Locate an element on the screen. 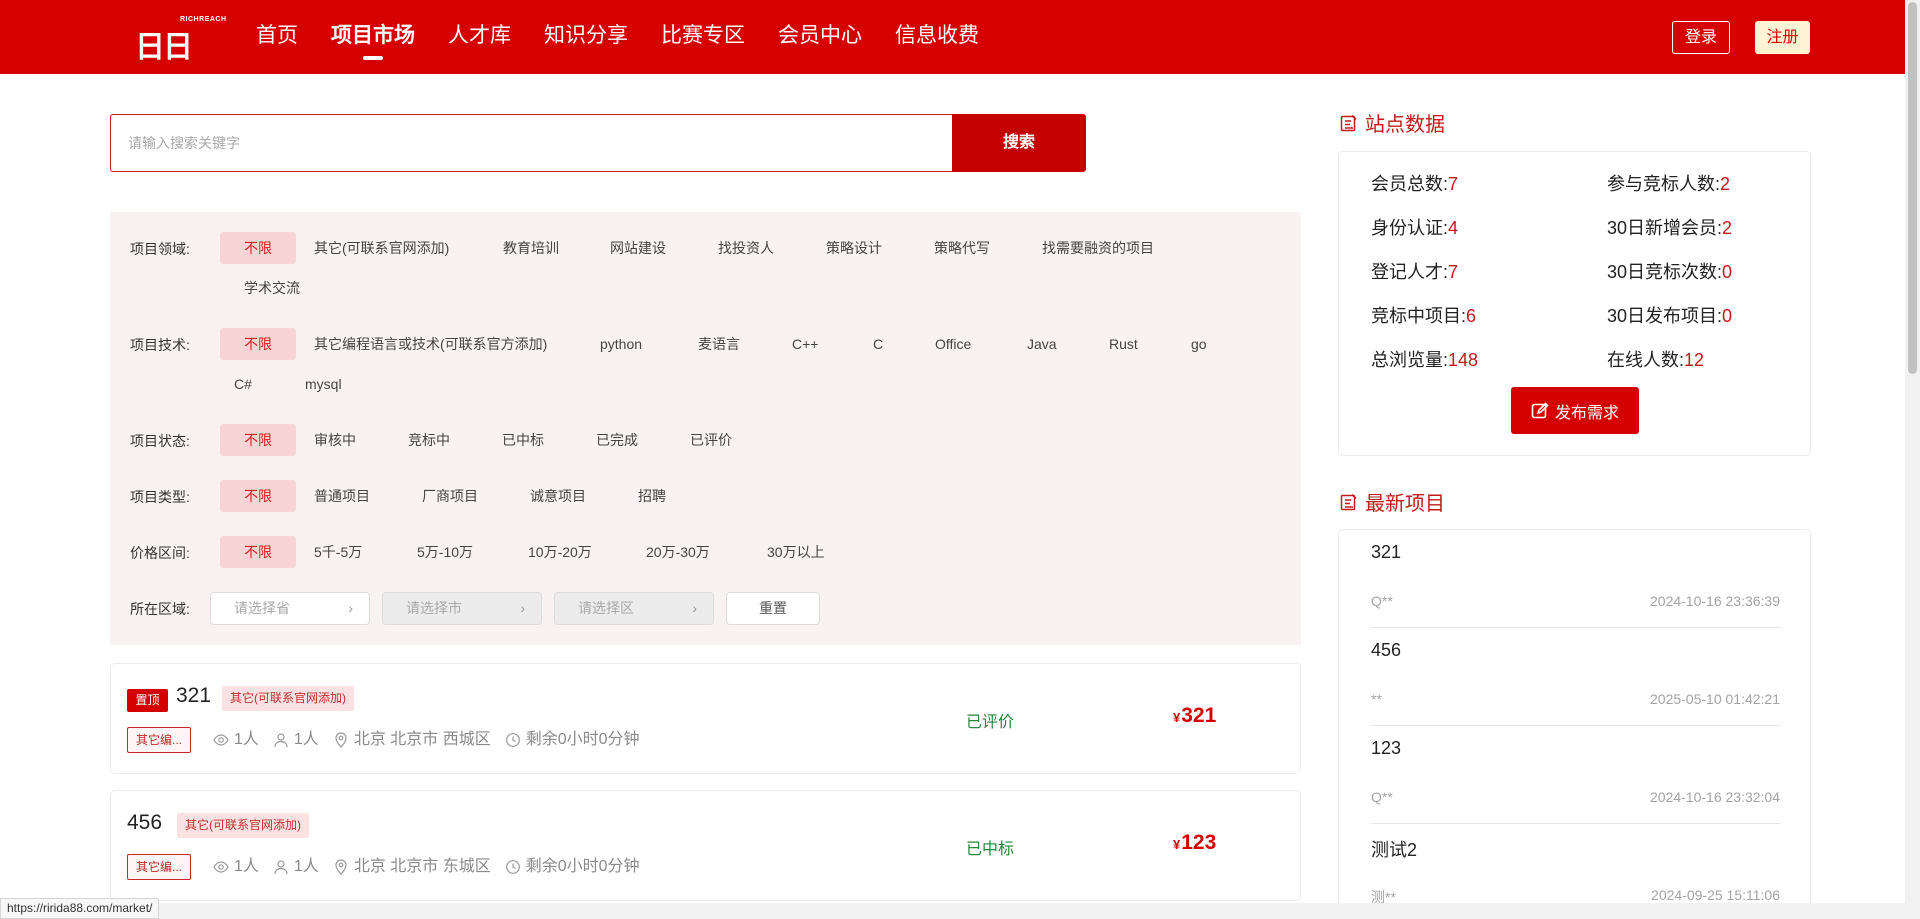  search-input is located at coordinates (531, 143).